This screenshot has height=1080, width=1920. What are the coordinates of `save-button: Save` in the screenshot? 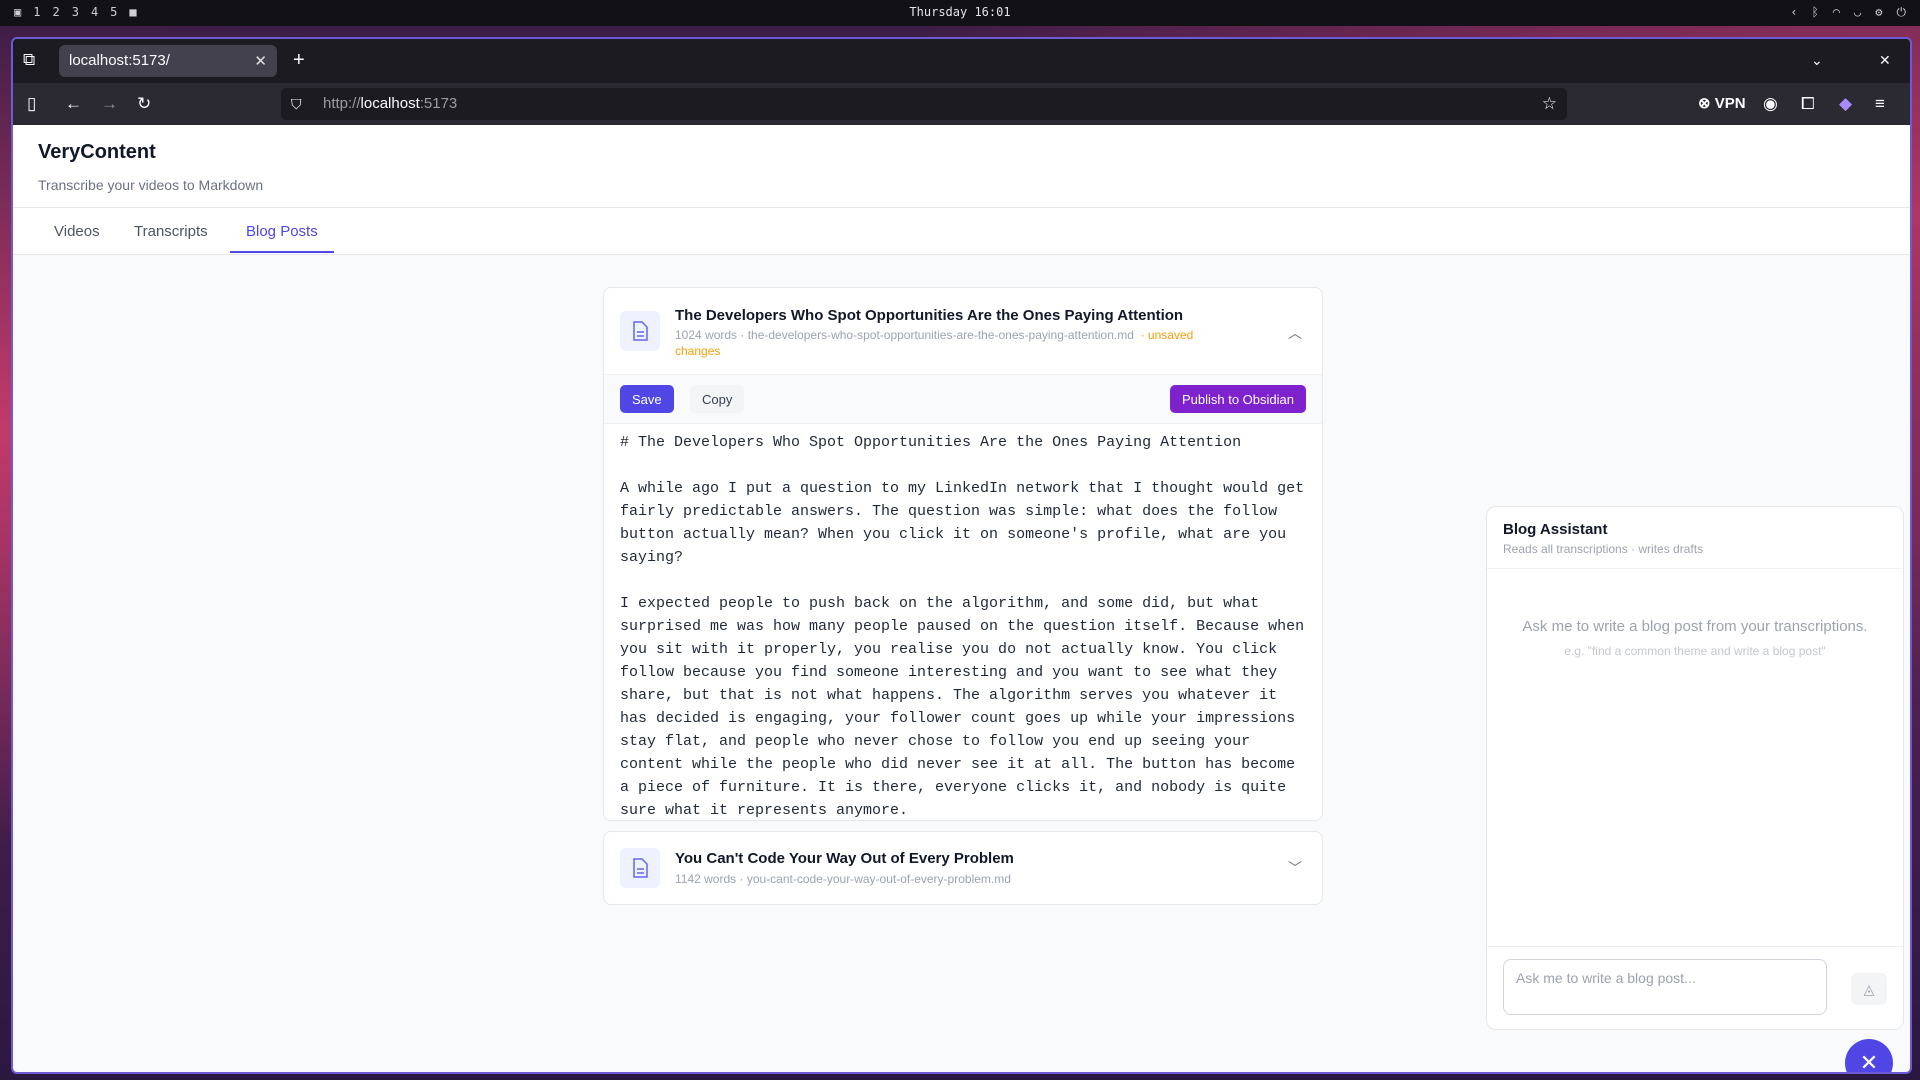 It's located at (647, 399).